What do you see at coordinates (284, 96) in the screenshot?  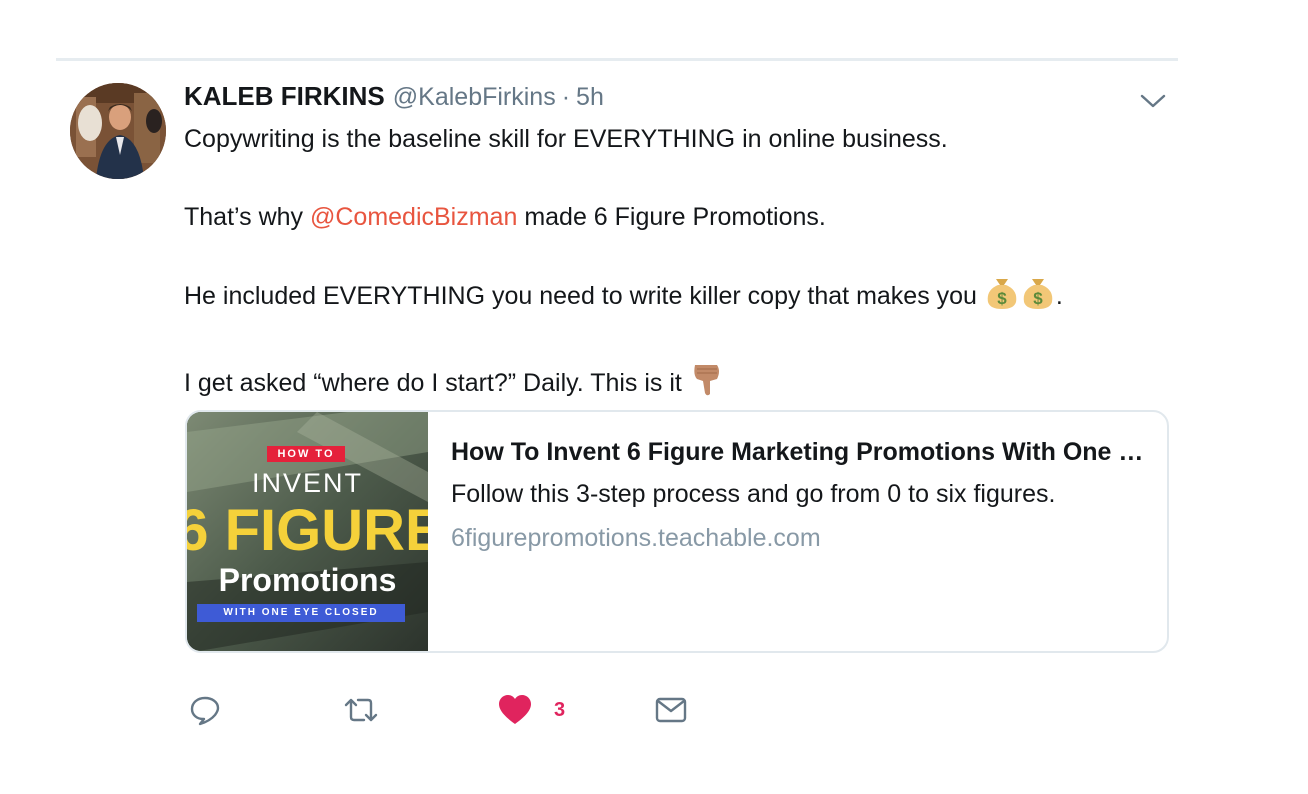 I see `display-name: KALEB FIRKINS` at bounding box center [284, 96].